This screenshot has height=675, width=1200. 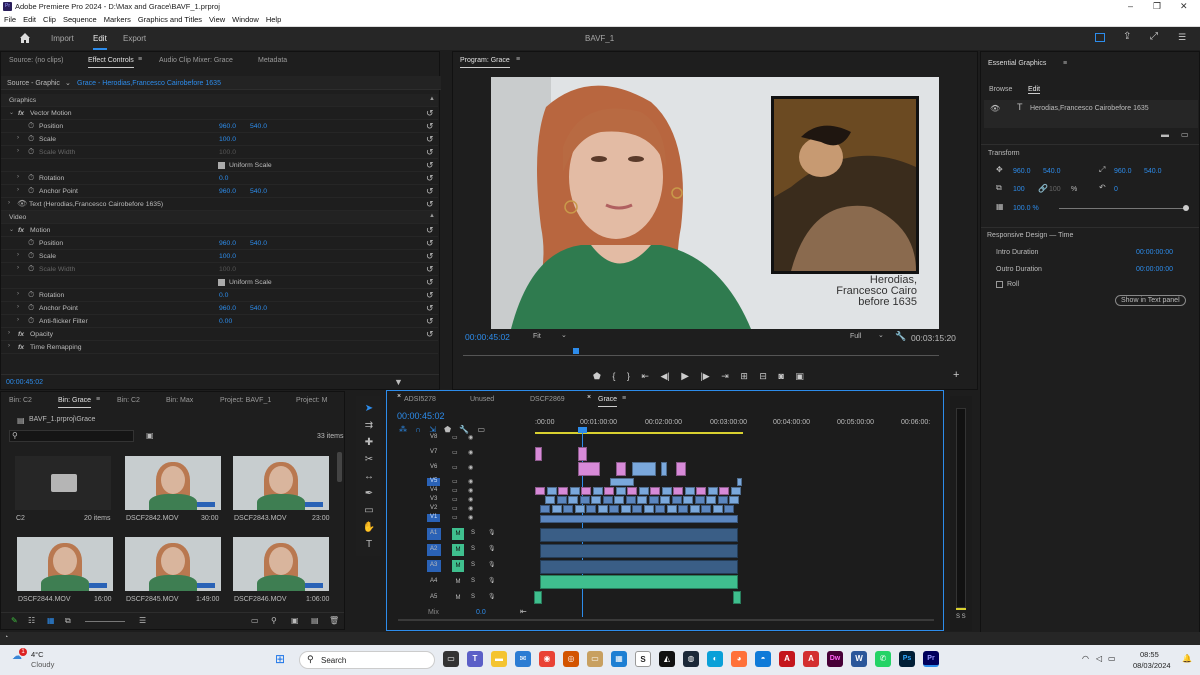 I want to click on uniform-scale-checkbox, so click(x=221, y=282).